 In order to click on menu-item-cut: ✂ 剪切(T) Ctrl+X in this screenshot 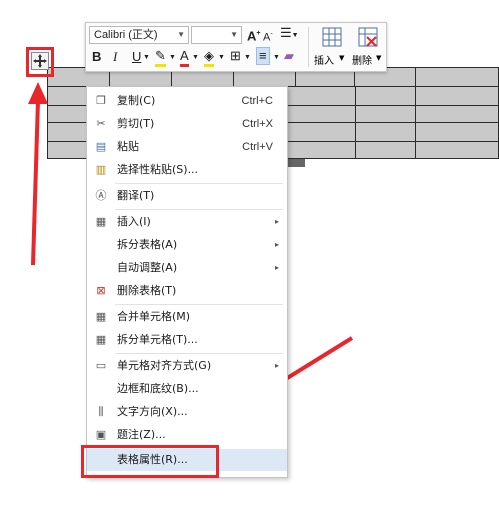, I will do `click(187, 124)`.